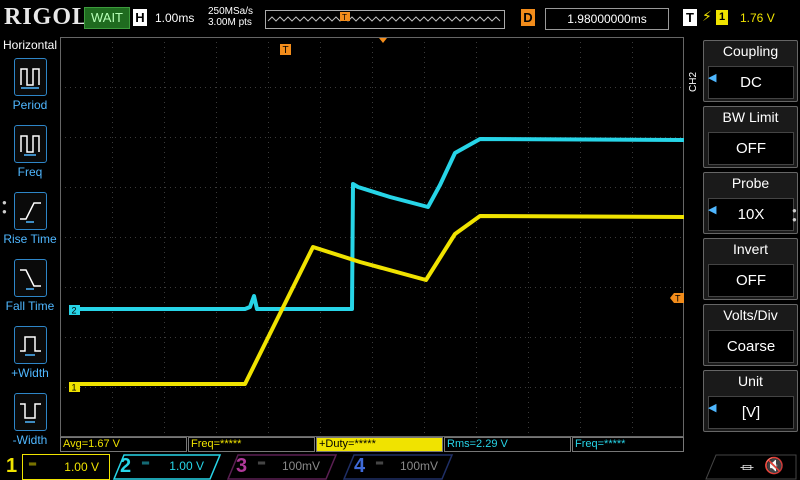  Describe the element at coordinates (30, 172) in the screenshot. I see `measure-freq-label: Freq` at that location.